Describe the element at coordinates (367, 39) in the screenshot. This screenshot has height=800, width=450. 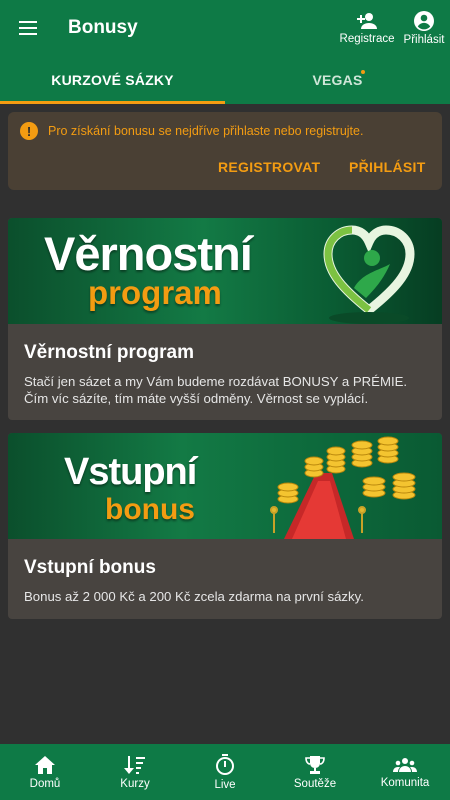
I see `register-action-label: Registrace` at that location.